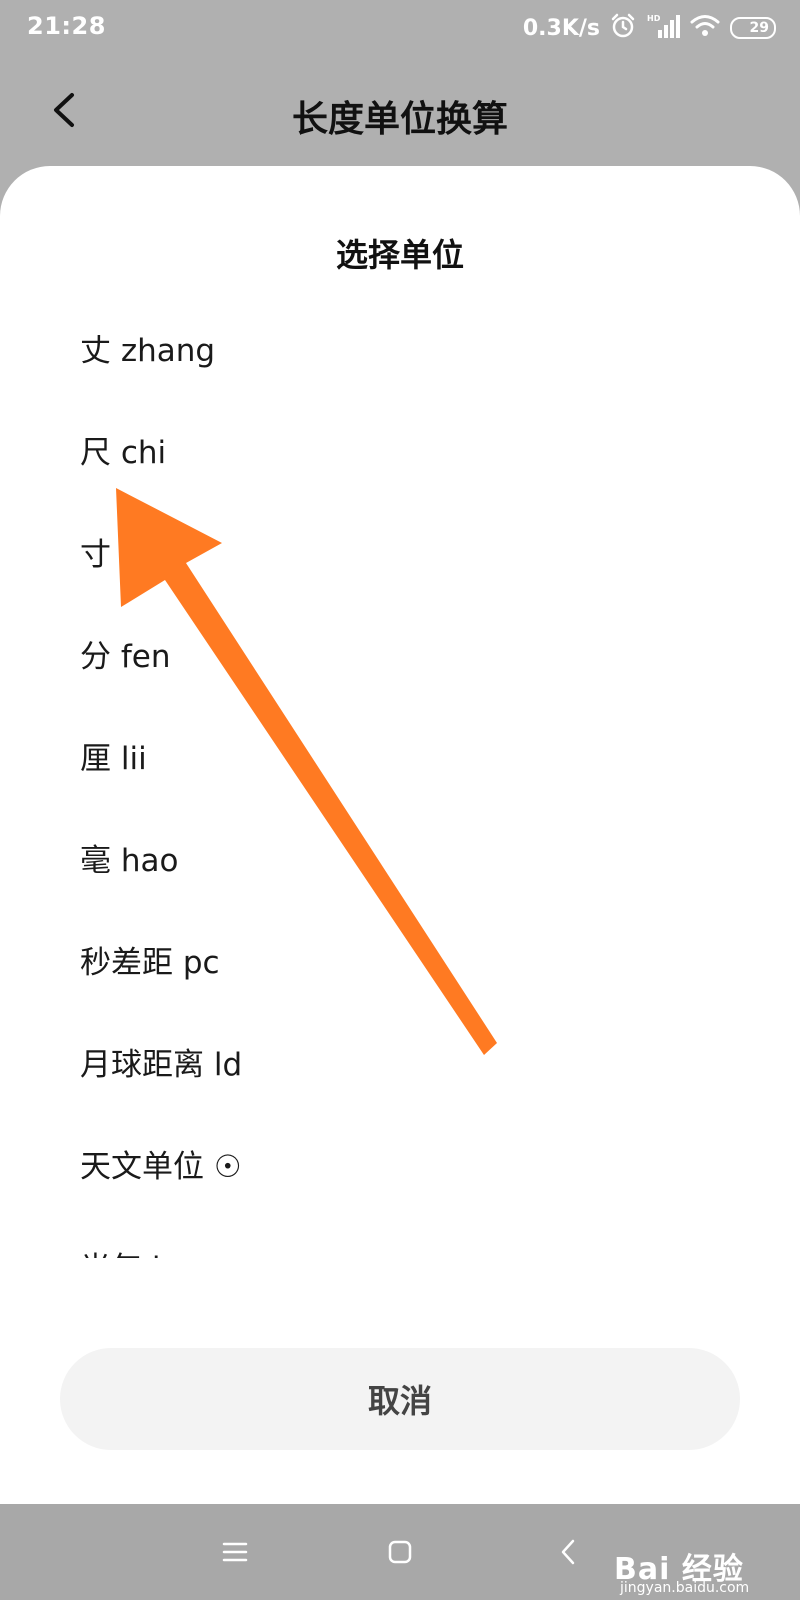  I want to click on title-bar: 长度单位换算, so click(400, 115).